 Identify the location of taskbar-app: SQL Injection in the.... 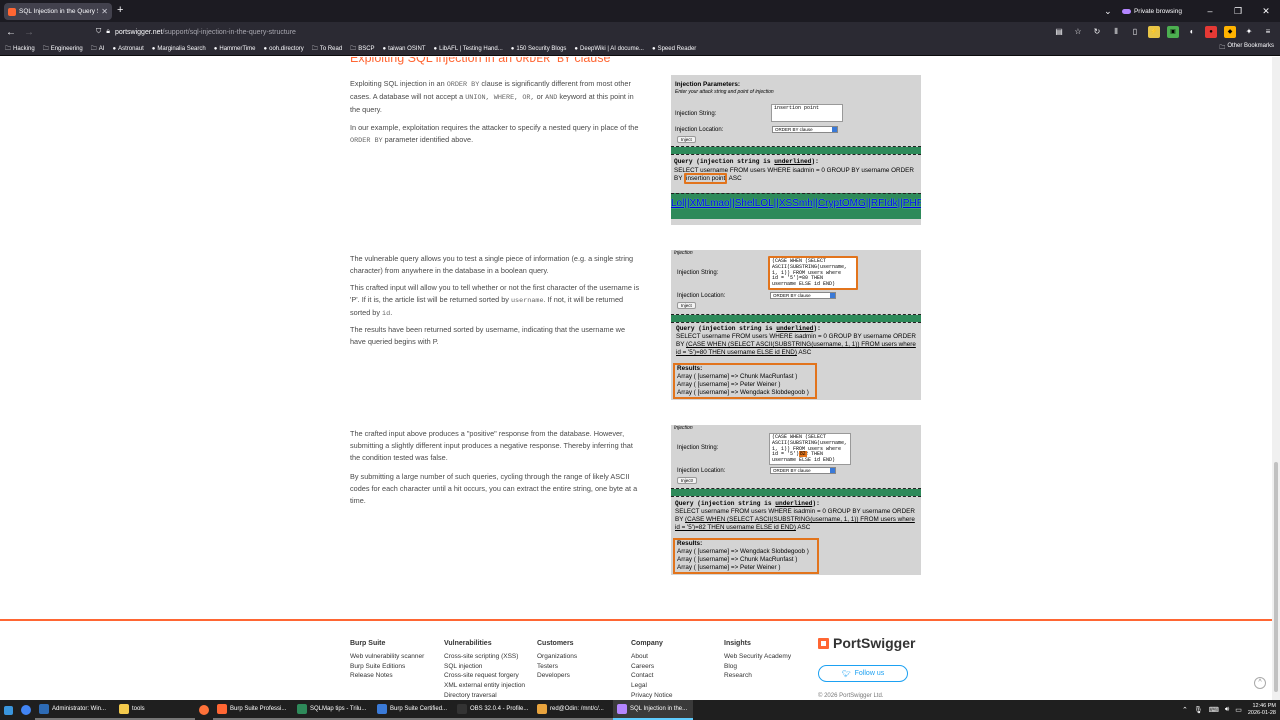
(653, 710).